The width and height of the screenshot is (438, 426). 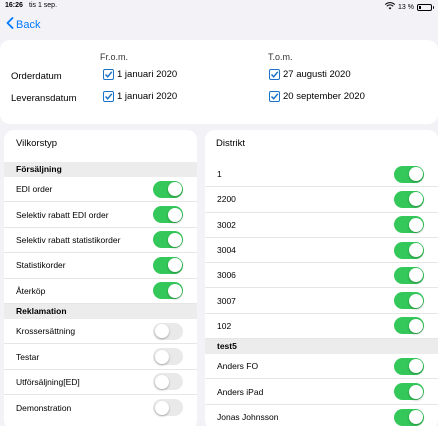 What do you see at coordinates (248, 417) in the screenshot?
I see `list-item-label: Jonas Johnsson` at bounding box center [248, 417].